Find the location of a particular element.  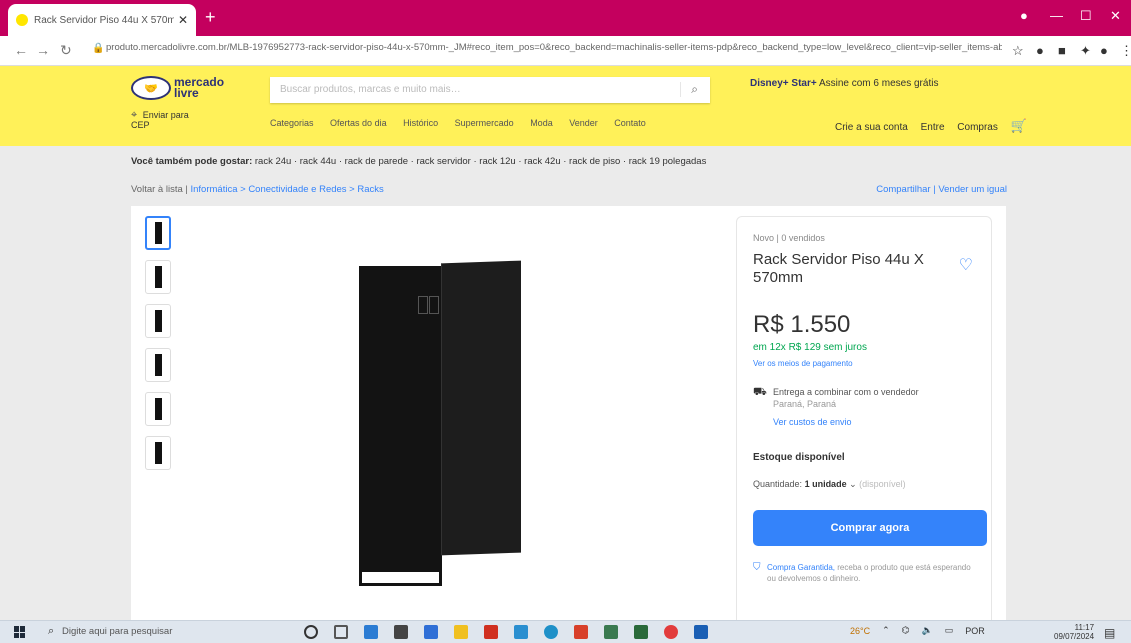

extension-icon-2: ■ is located at coordinates (1062, 50).